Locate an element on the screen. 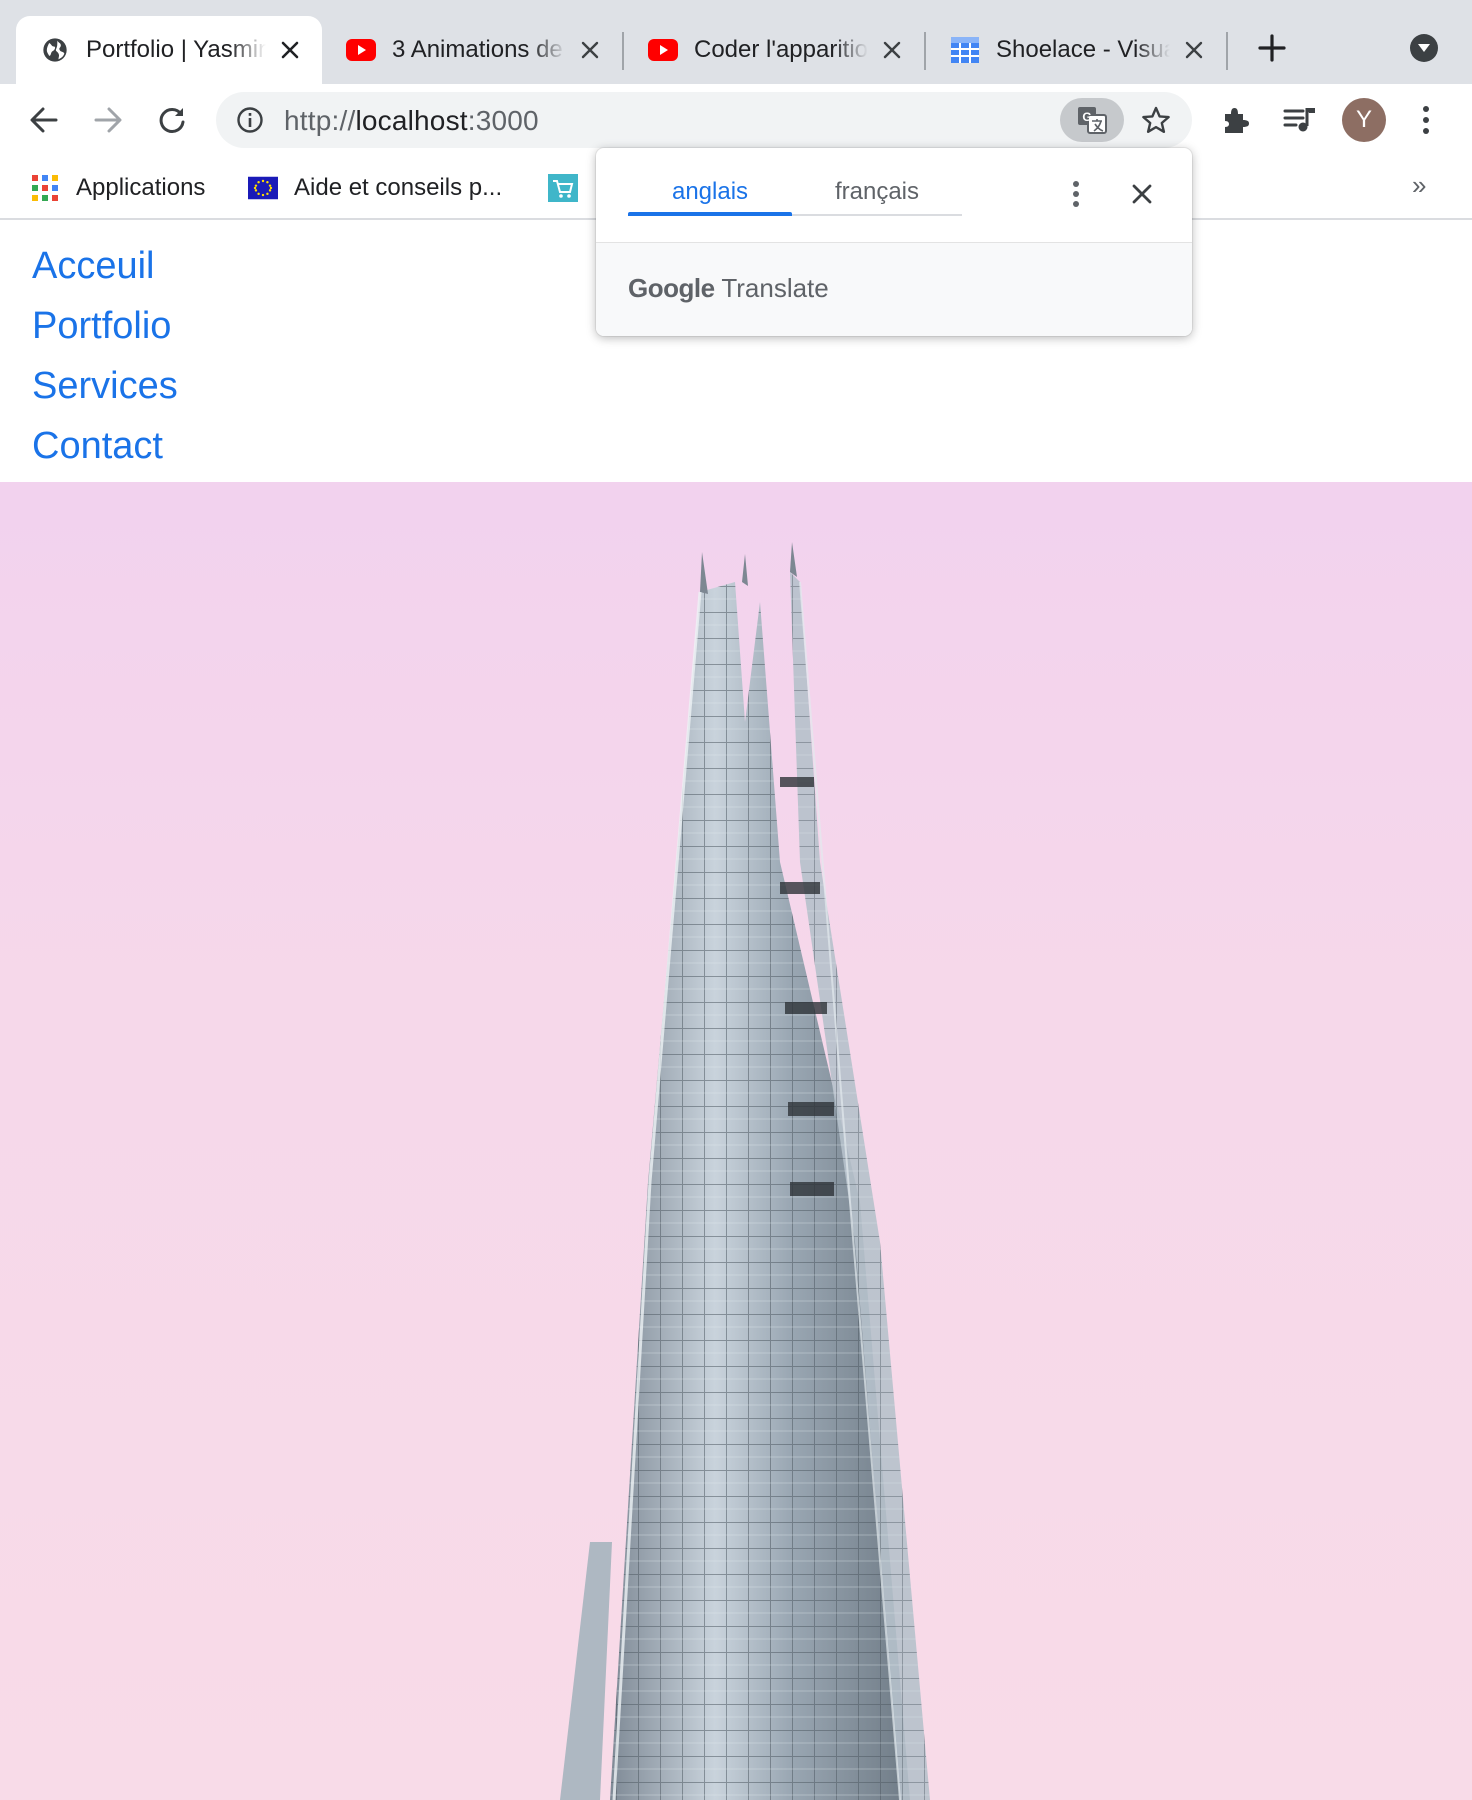 The height and width of the screenshot is (1800, 1472). globe-icon is located at coordinates (55, 50).